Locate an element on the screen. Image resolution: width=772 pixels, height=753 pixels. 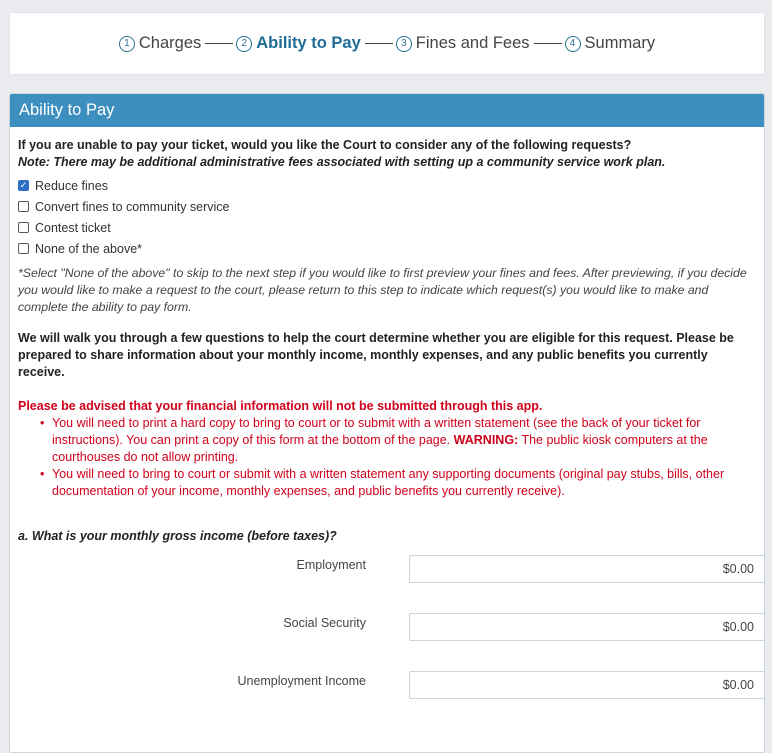
field-label: Unemployment Income is located at coordinates (301, 681).